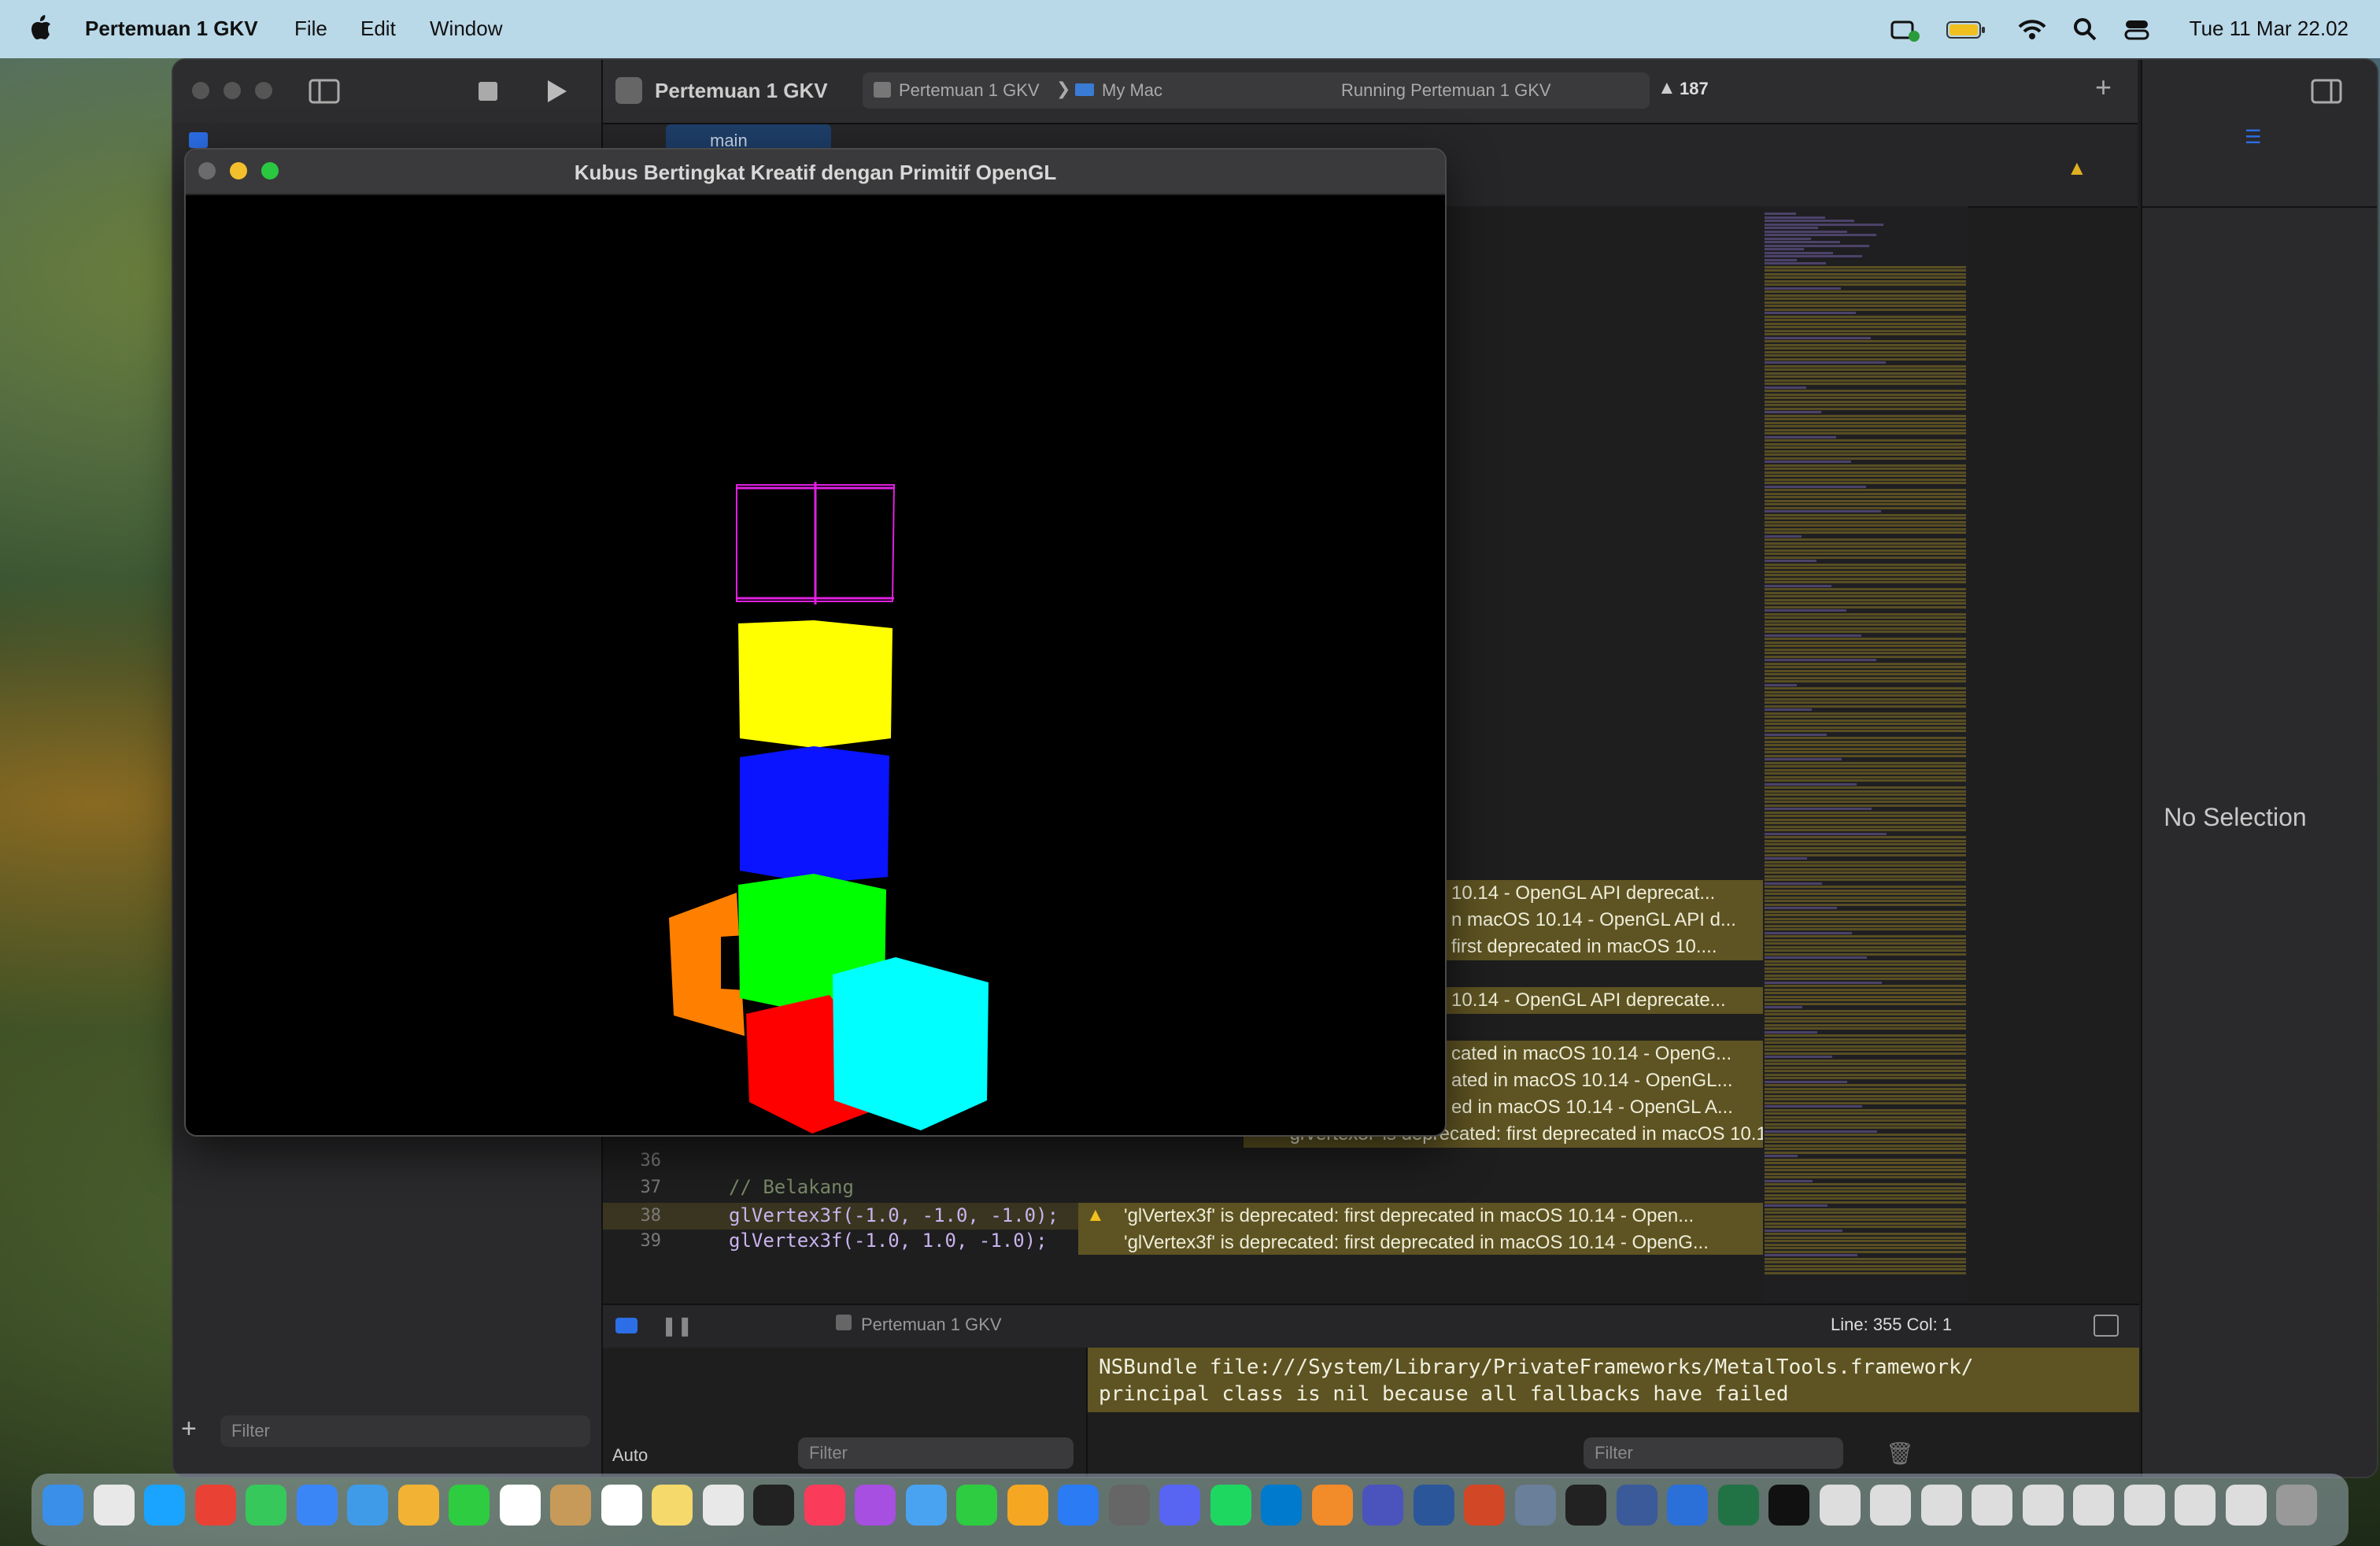 The image size is (2380, 1546). What do you see at coordinates (969, 90) in the screenshot?
I see `scheme-name: Pertemuan 1 GKV` at bounding box center [969, 90].